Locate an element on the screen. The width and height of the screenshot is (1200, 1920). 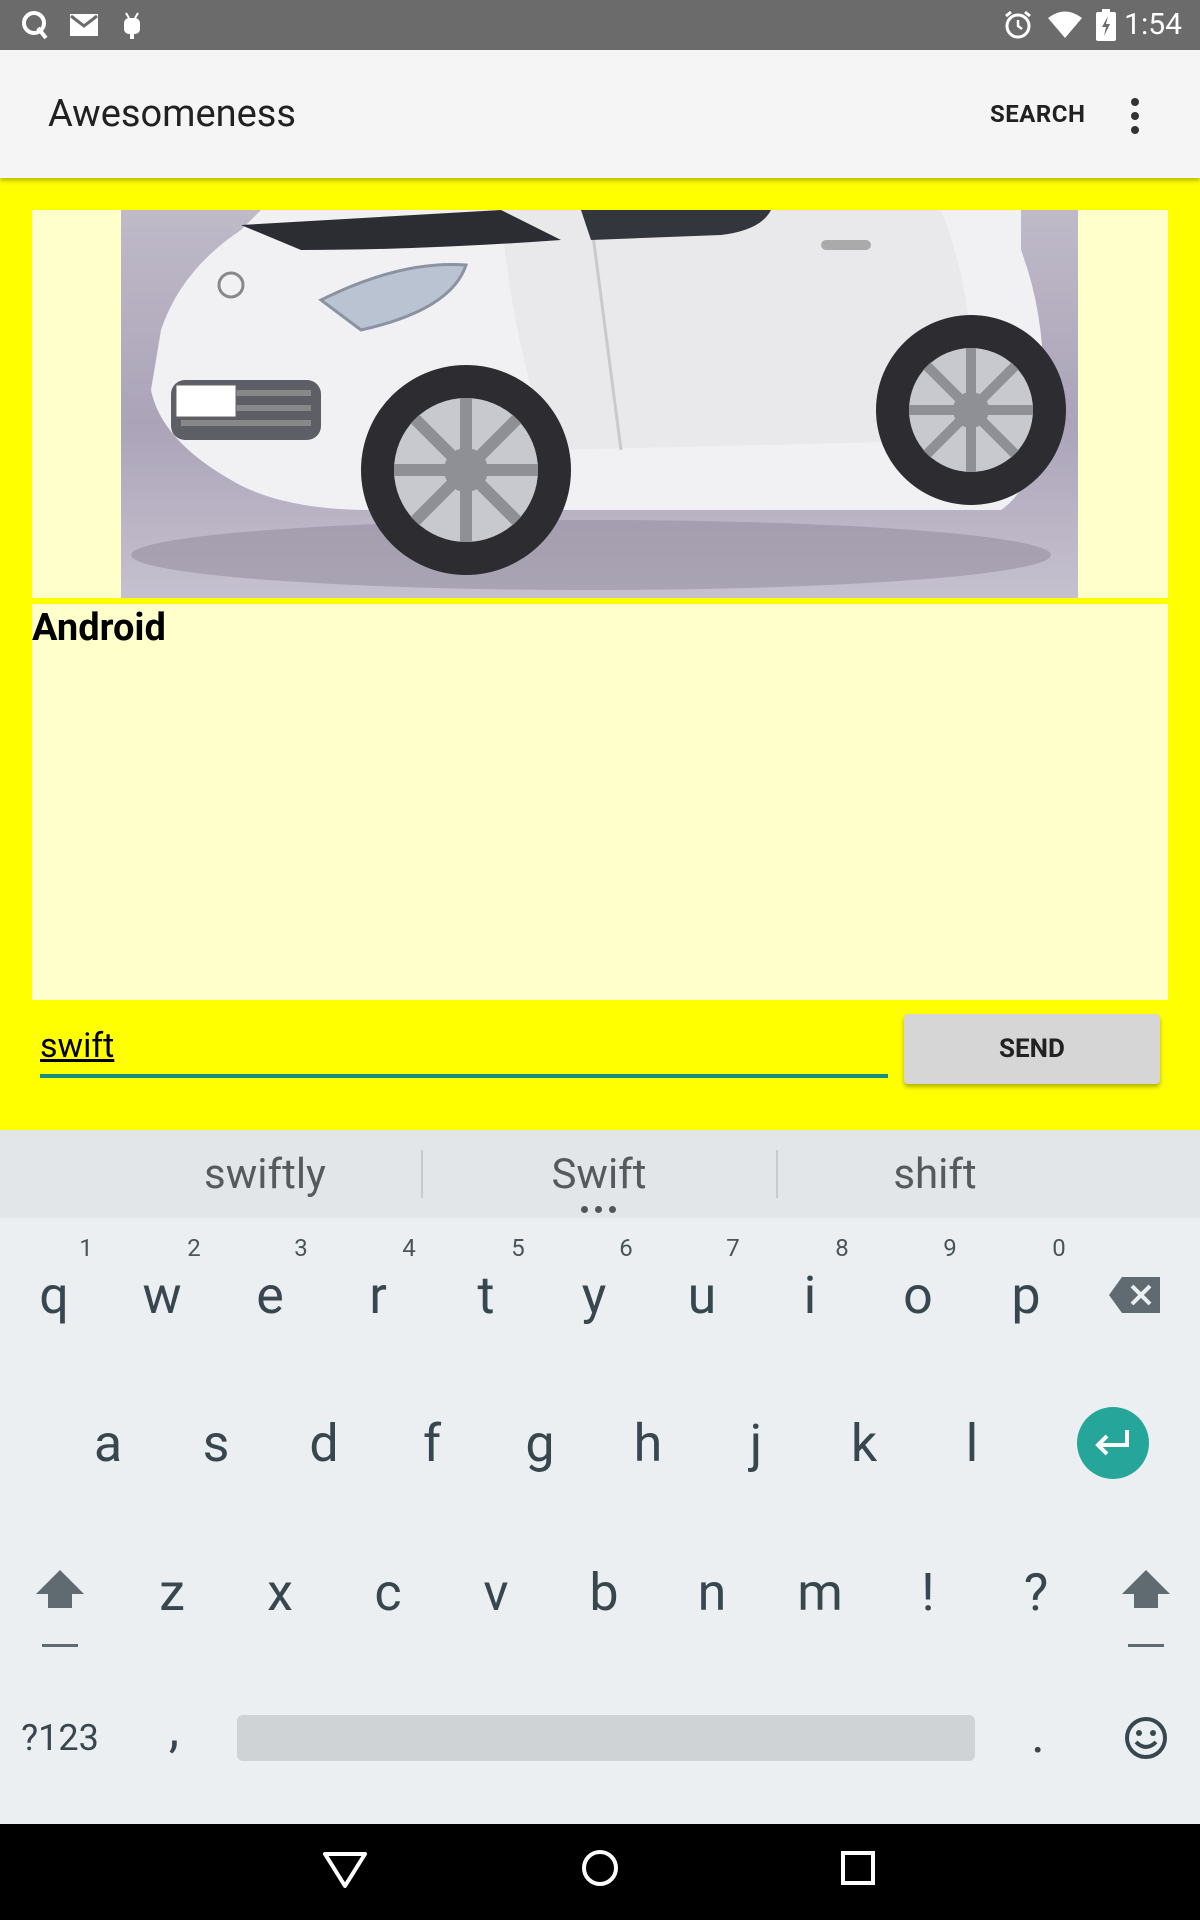
wifi-icon is located at coordinates (1065, 25).